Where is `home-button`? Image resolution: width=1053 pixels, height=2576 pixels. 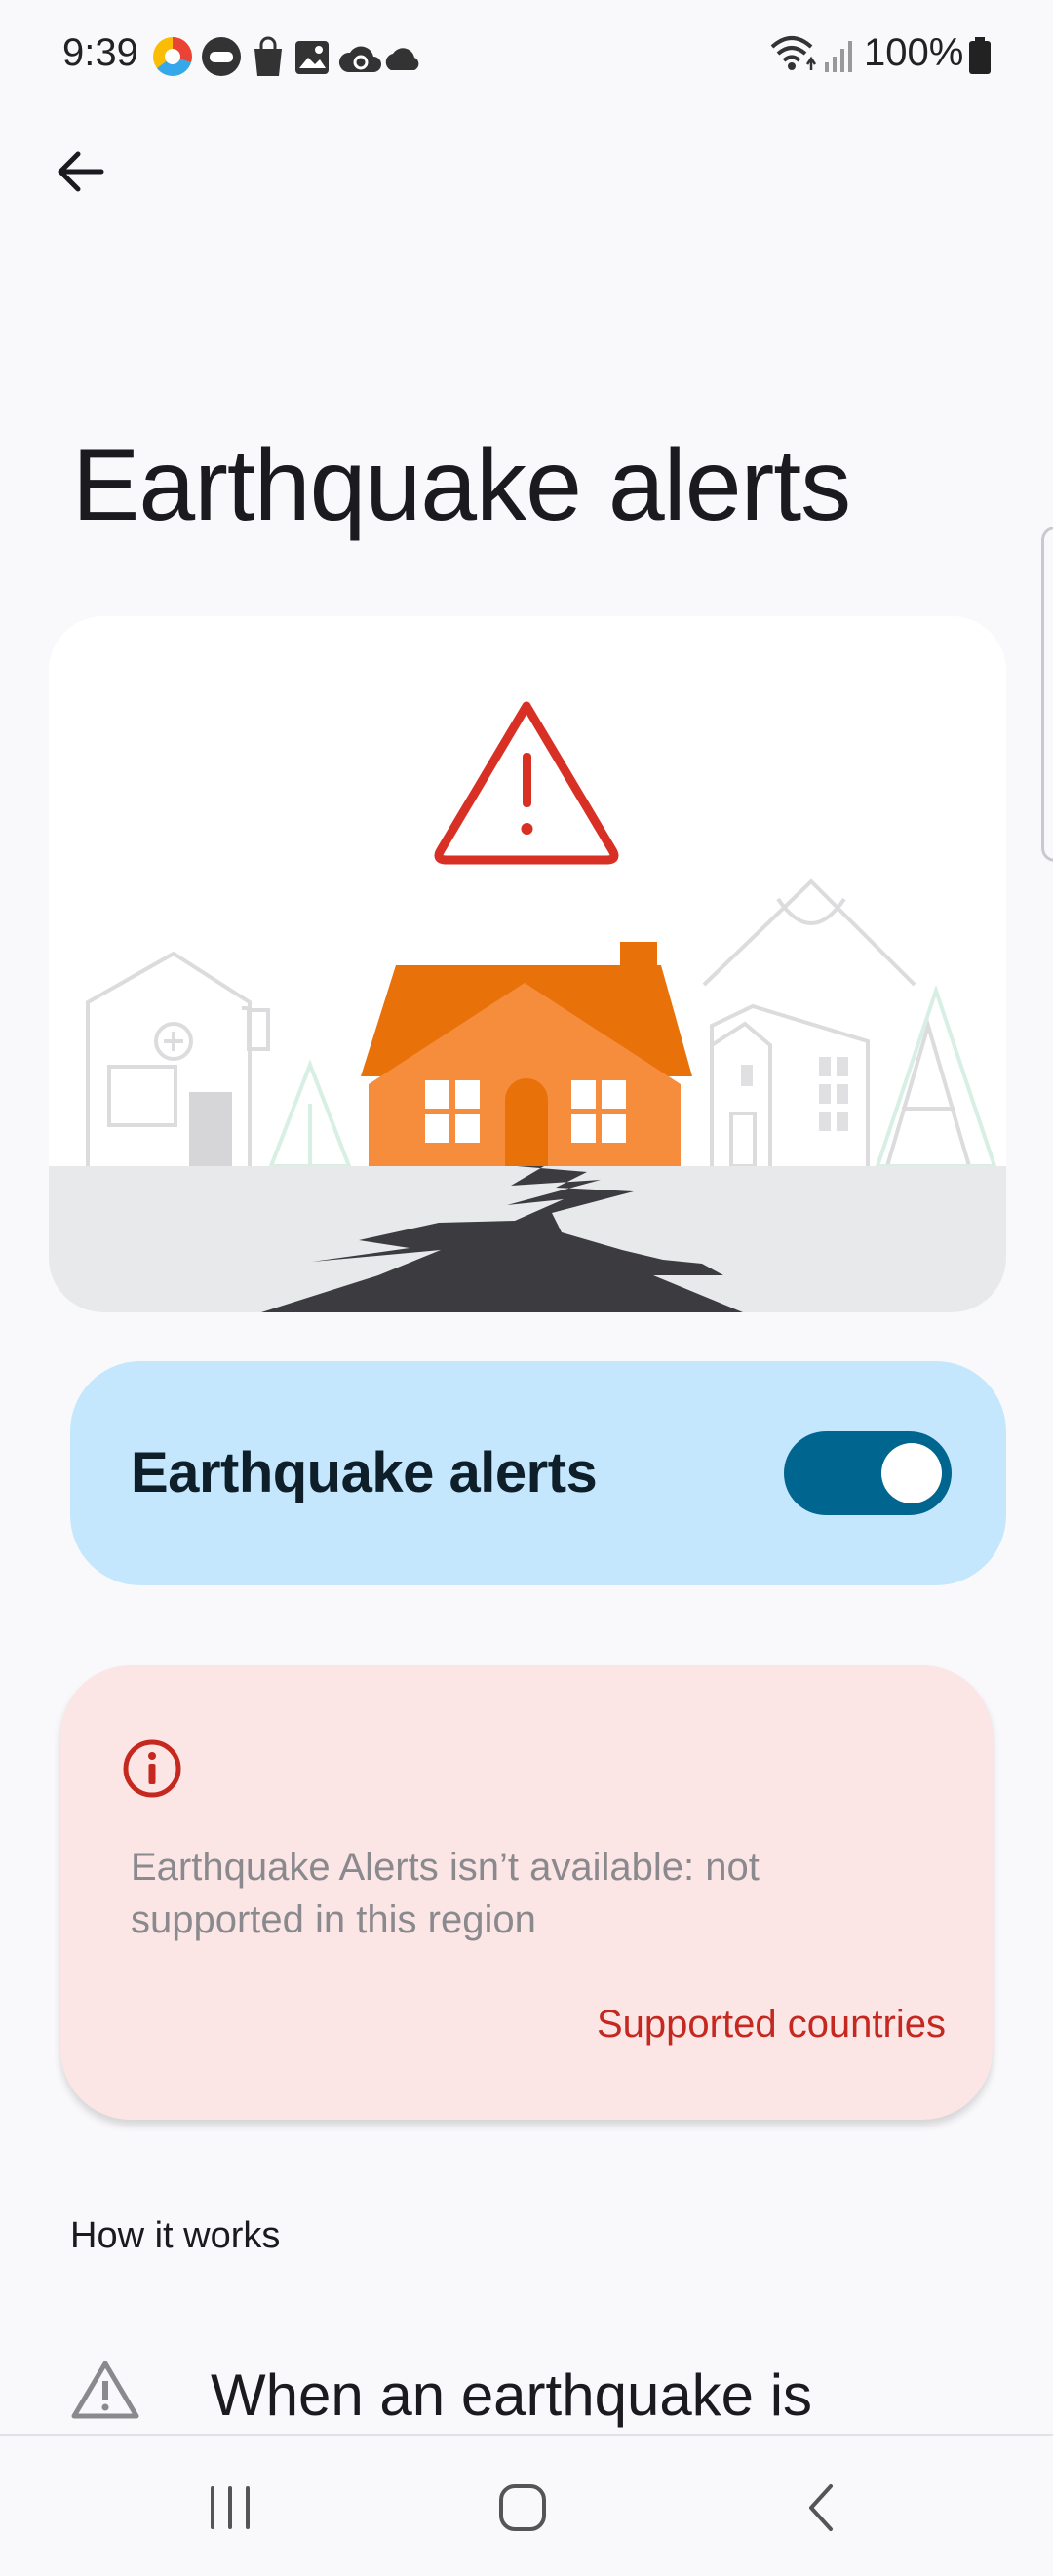 home-button is located at coordinates (523, 2507).